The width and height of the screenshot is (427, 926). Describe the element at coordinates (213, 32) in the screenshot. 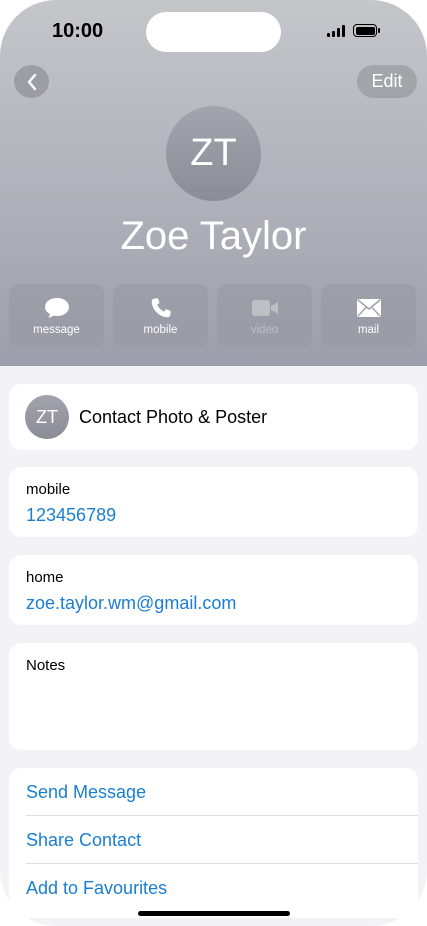

I see `dynamic-island` at that location.